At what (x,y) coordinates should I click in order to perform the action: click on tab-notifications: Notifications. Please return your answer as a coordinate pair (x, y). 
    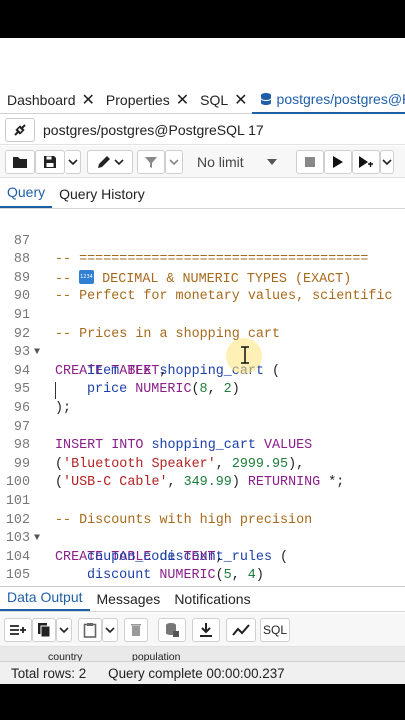
    Looking at the image, I should click on (212, 601).